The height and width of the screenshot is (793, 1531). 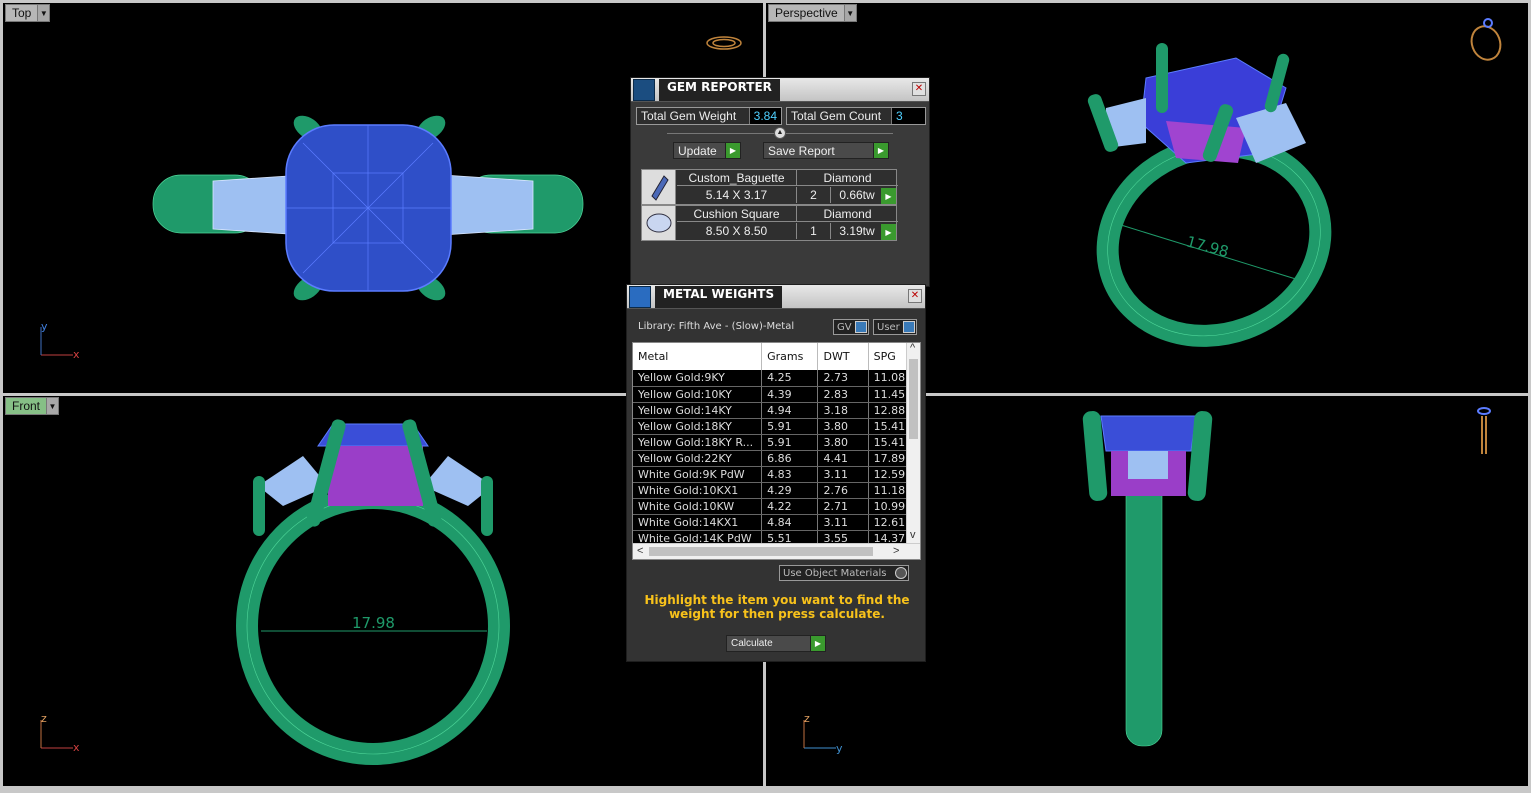 I want to click on gem-qty: 1, so click(x=814, y=231).